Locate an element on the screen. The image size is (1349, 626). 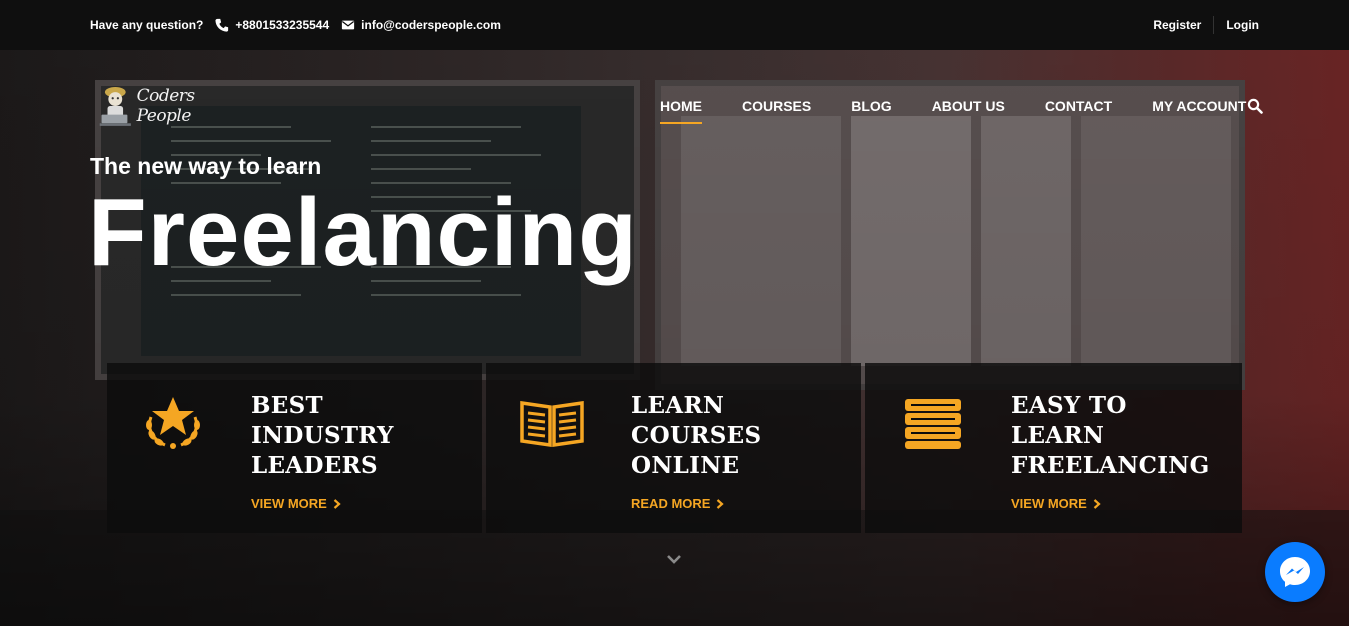
brand-name: Coders People is located at coordinates (166, 105).